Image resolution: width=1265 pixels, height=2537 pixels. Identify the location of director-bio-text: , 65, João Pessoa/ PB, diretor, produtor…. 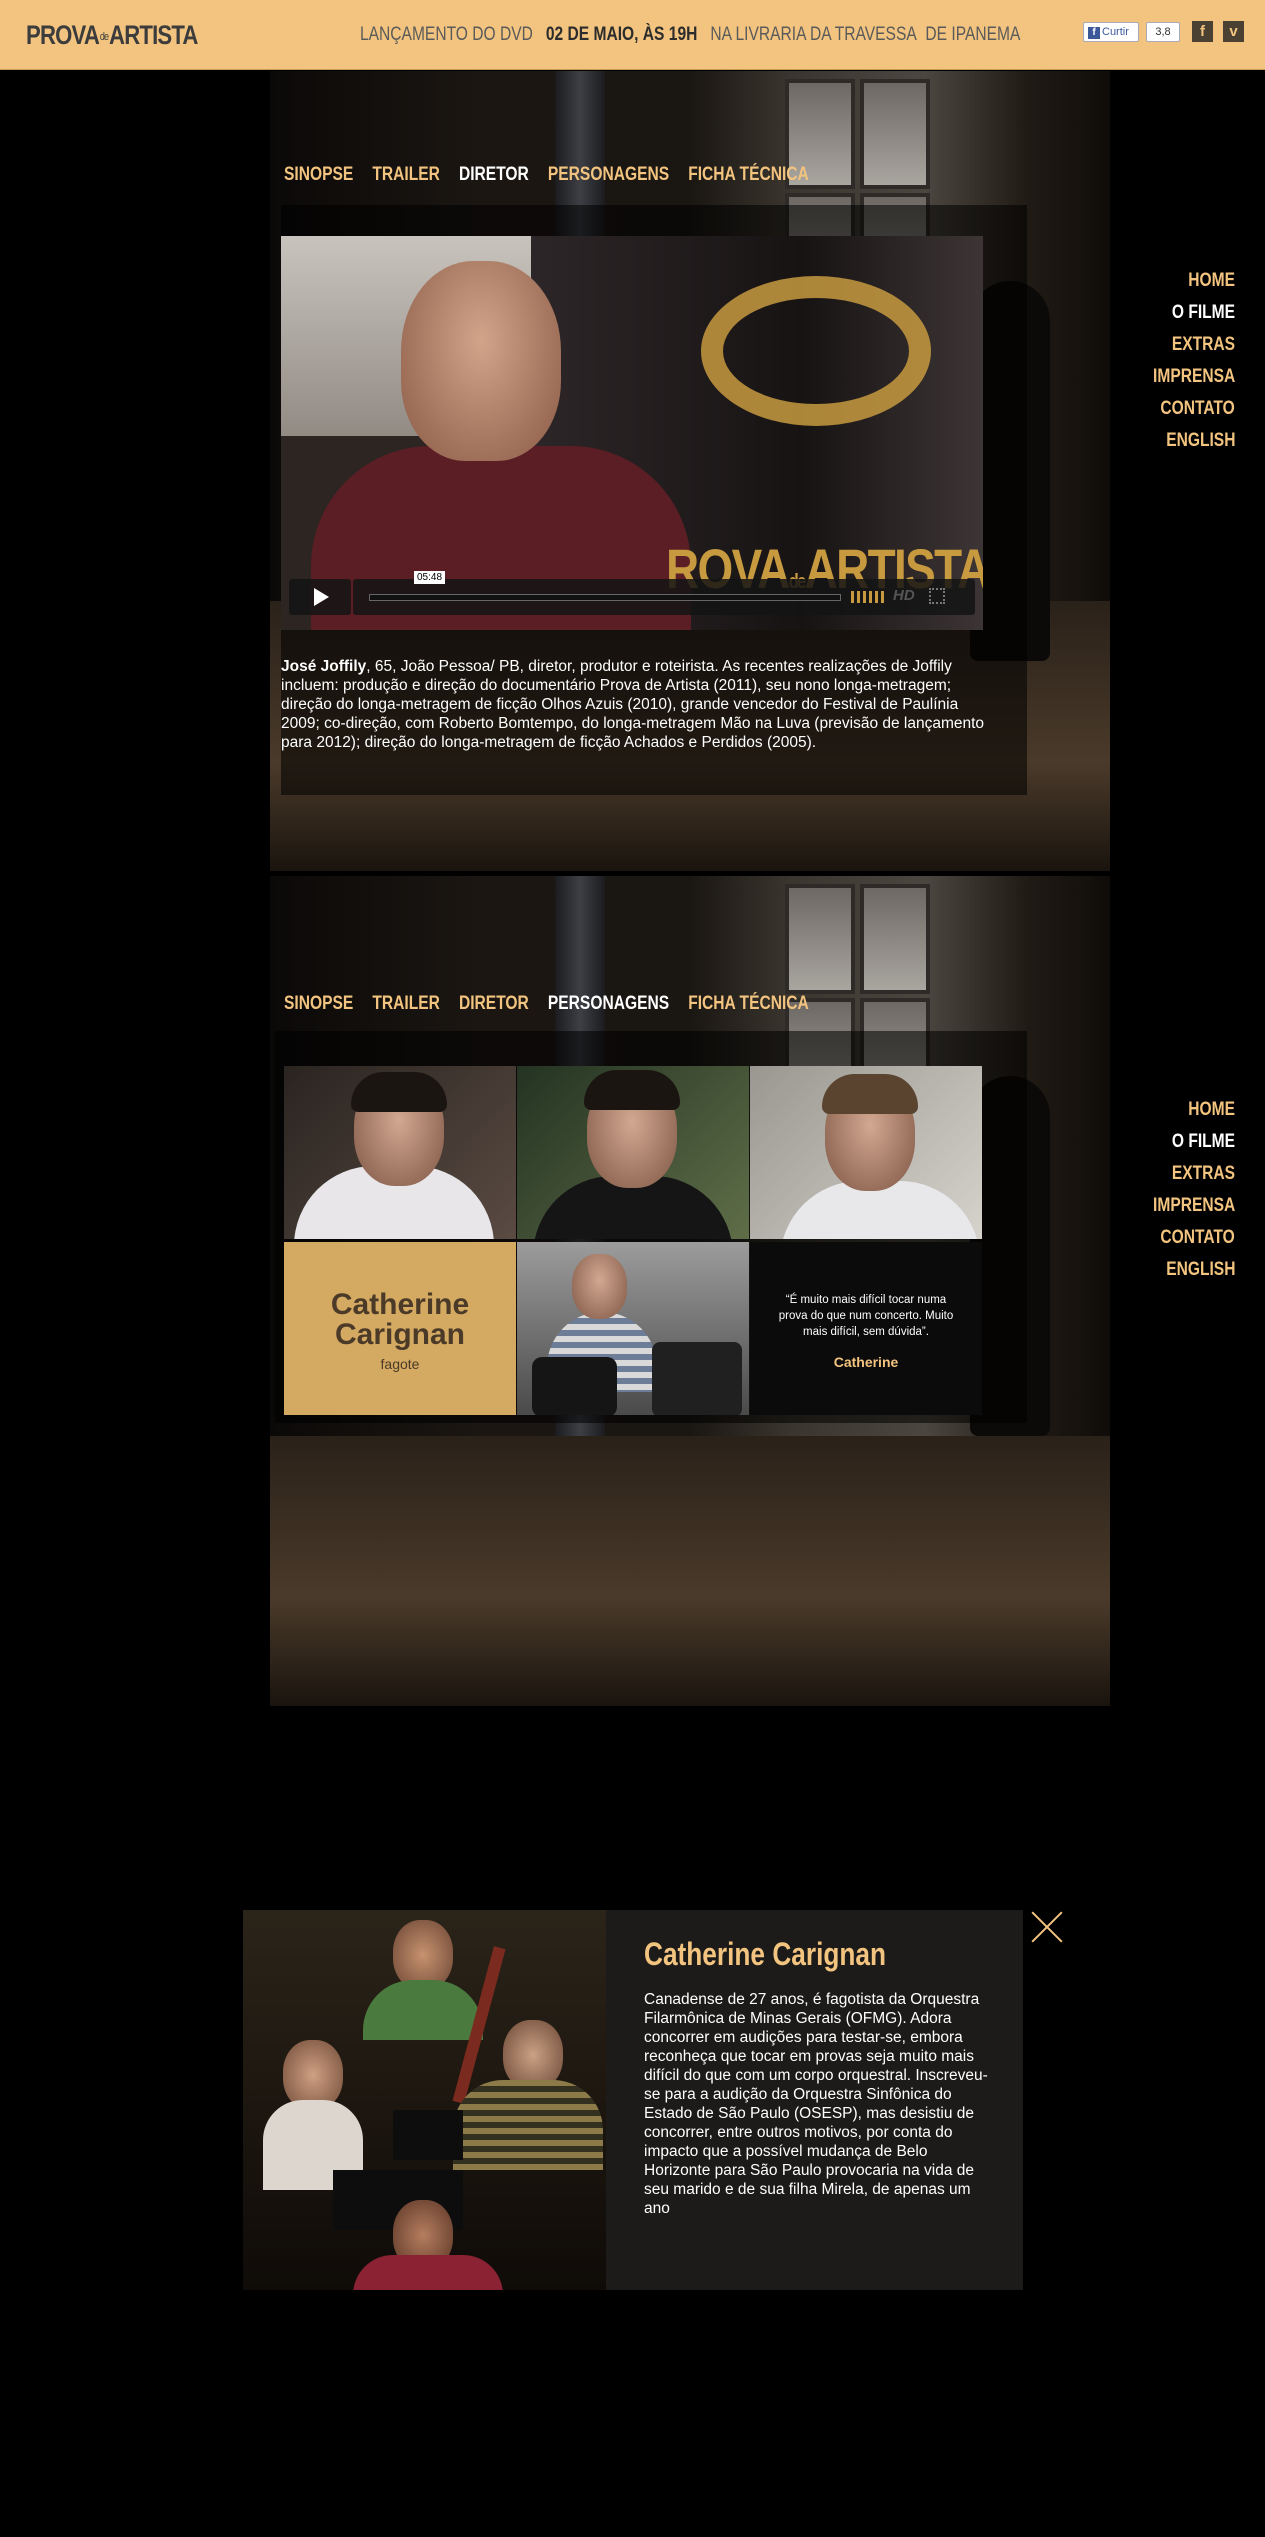
(633, 704).